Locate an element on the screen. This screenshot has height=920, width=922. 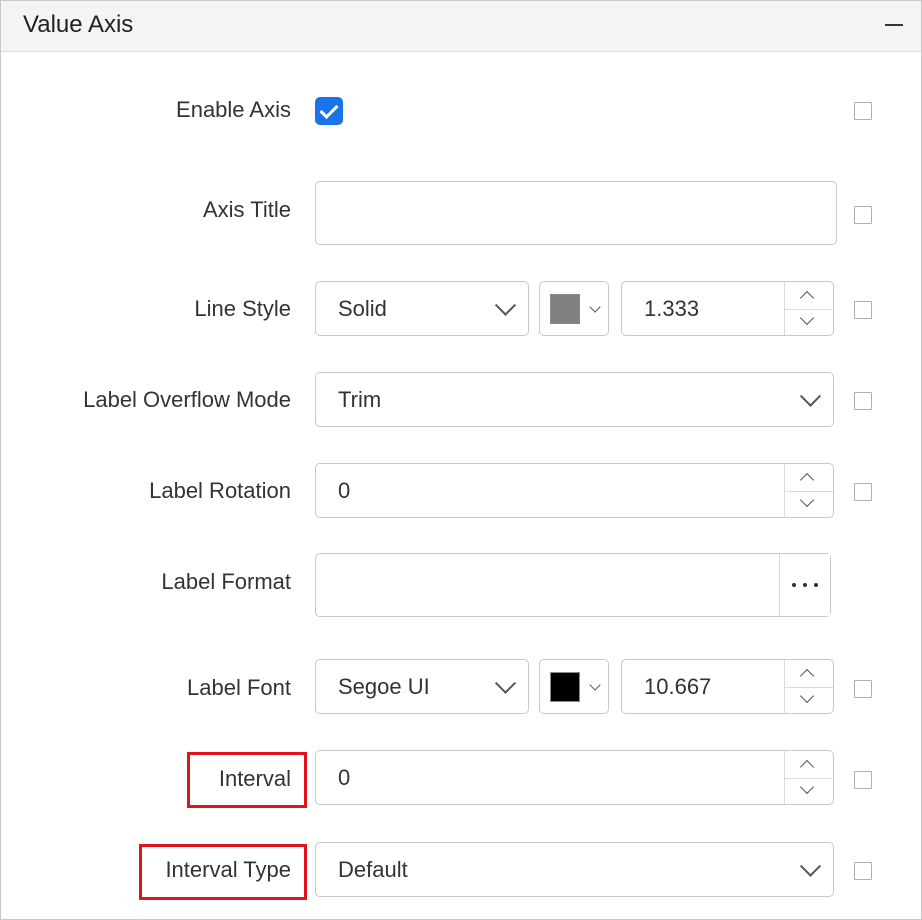
label-font-side-checkbox is located at coordinates (863, 689).